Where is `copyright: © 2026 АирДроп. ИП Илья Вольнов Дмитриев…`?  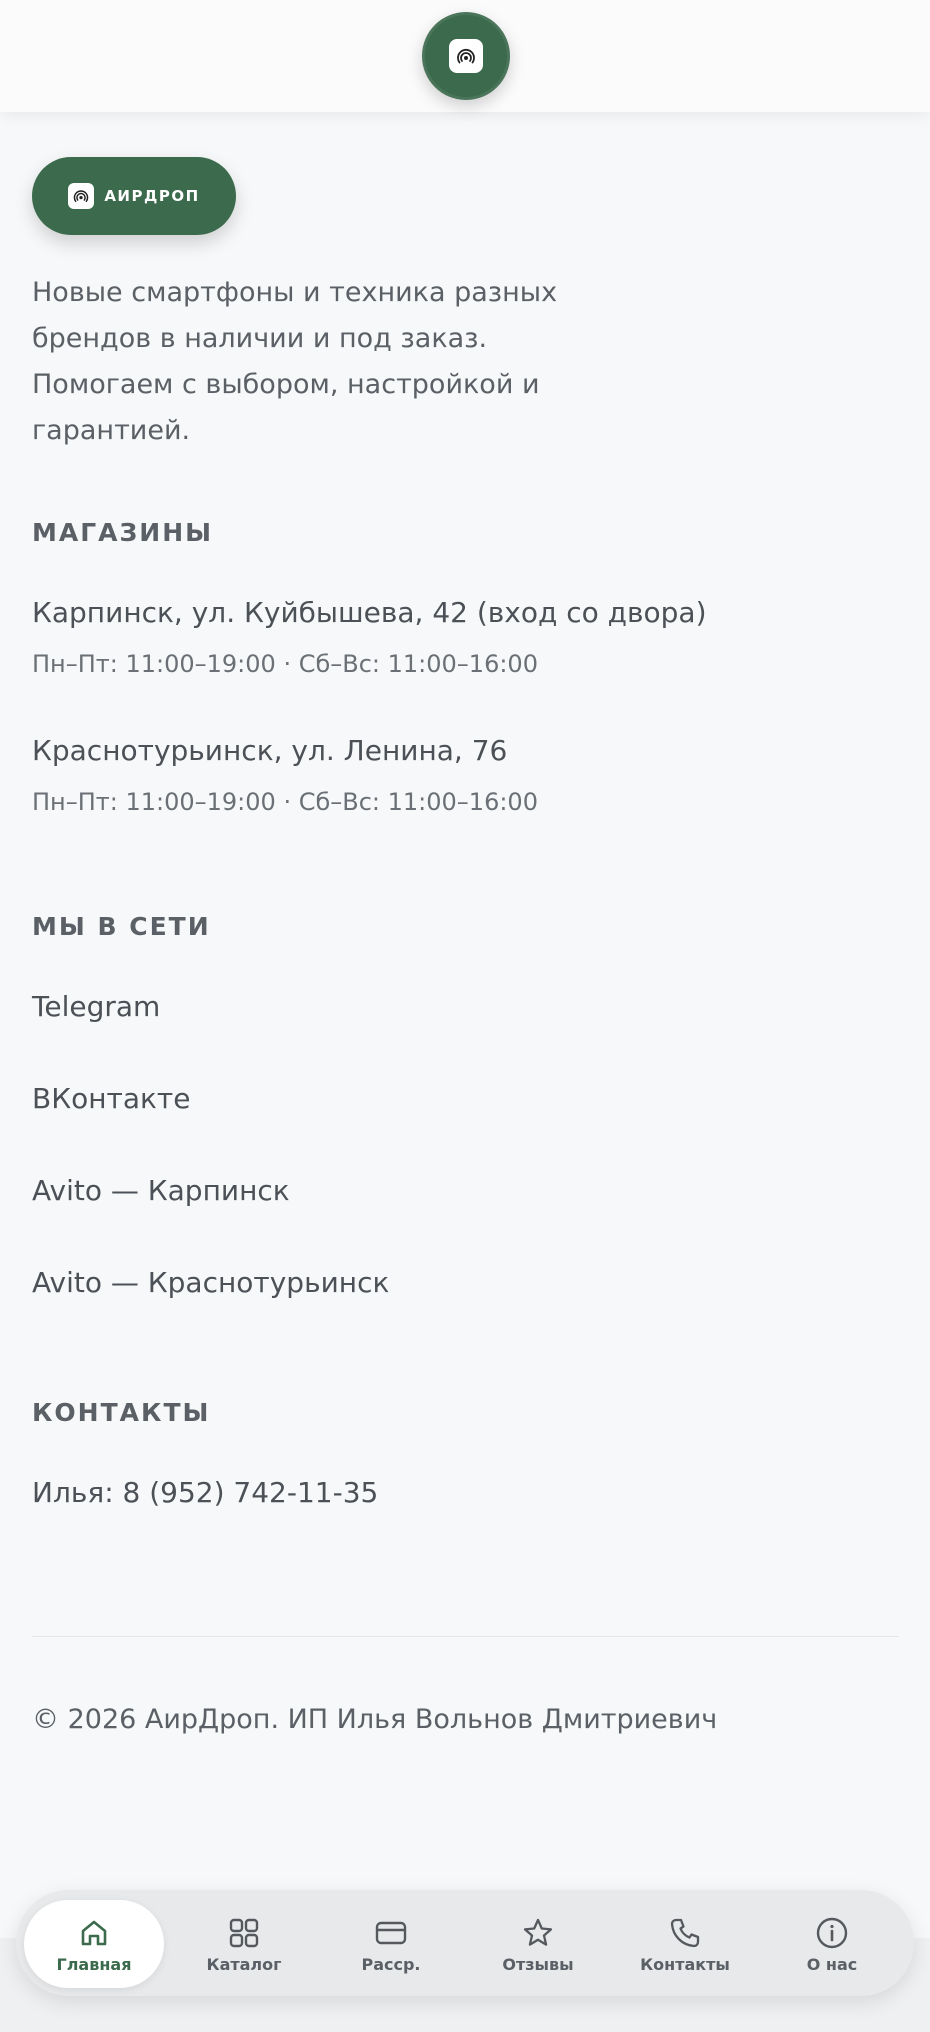
copyright: © 2026 АирДроп. ИП Илья Вольнов Дмитриев… is located at coordinates (375, 1719).